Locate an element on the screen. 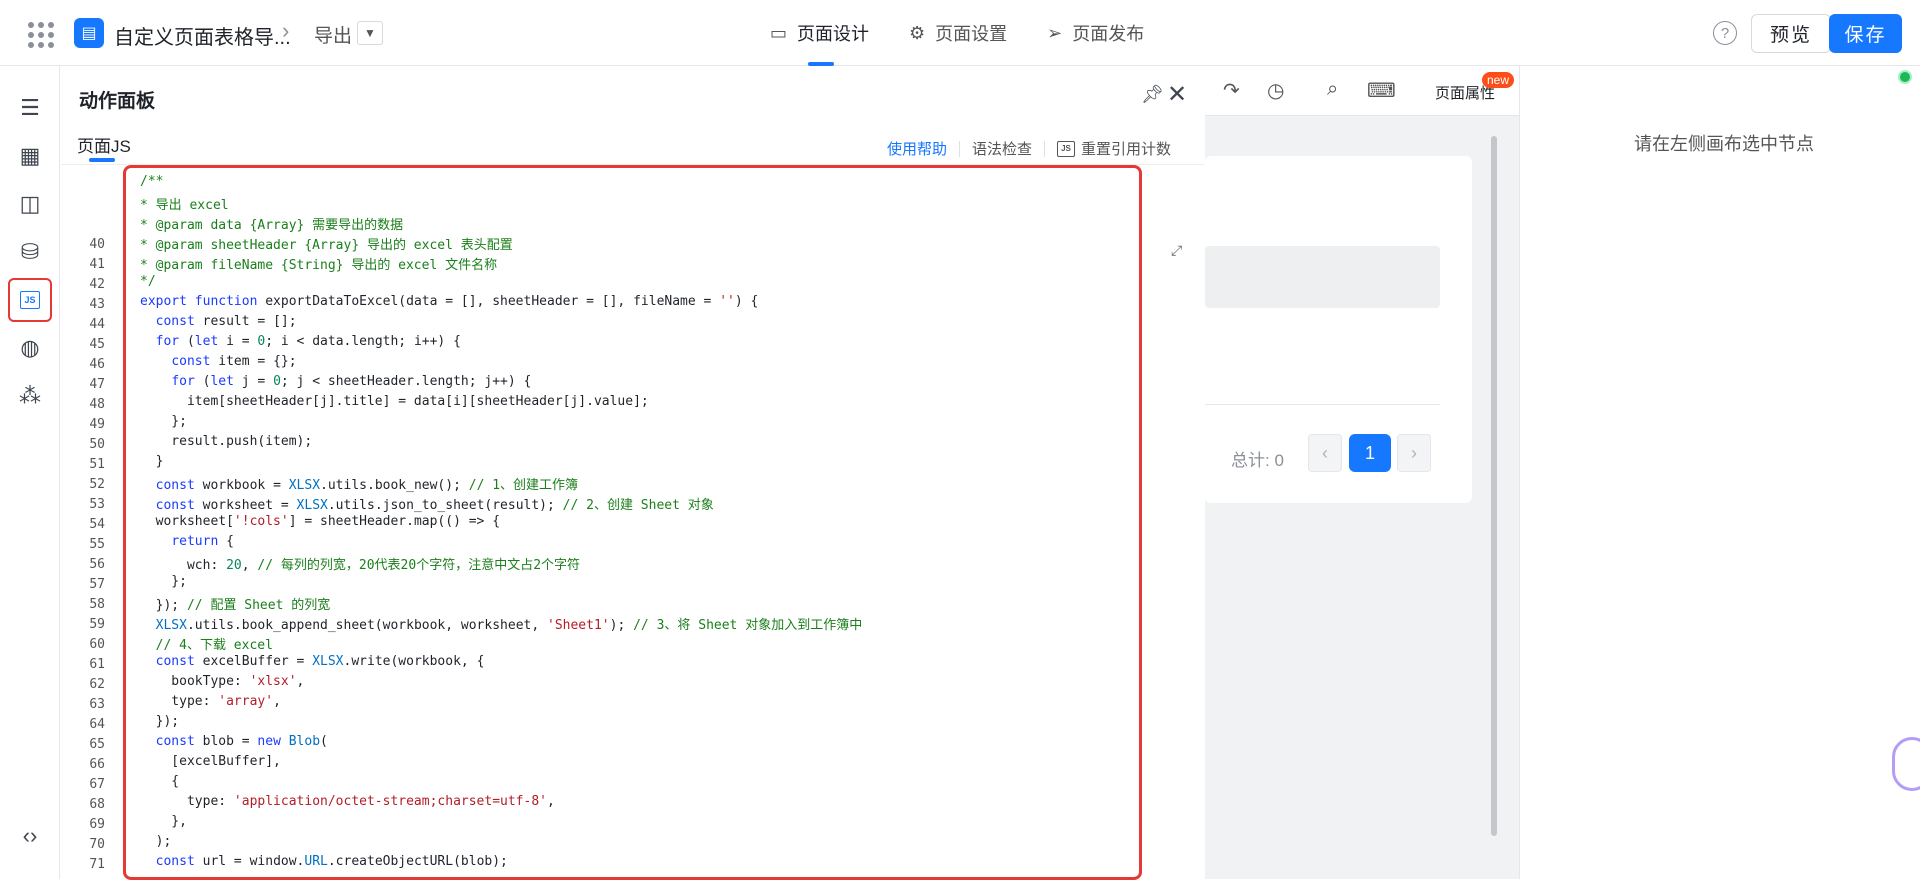 This screenshot has height=880, width=1920. code-line: }; is located at coordinates (163, 581).